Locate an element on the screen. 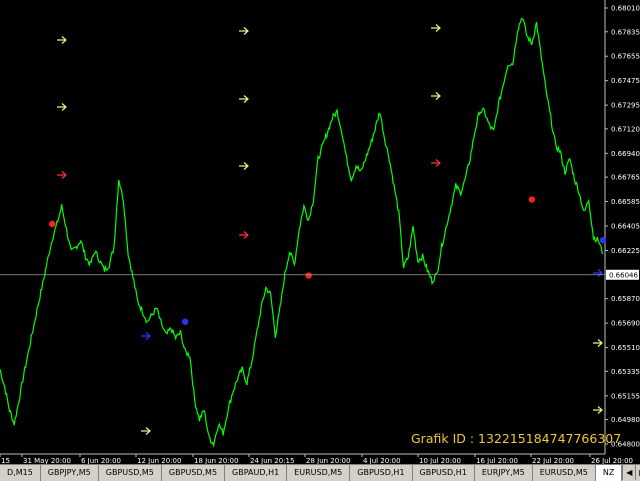 This screenshot has width=640, height=481. time-tick-label: 24 Jun 20:15 is located at coordinates (272, 460).